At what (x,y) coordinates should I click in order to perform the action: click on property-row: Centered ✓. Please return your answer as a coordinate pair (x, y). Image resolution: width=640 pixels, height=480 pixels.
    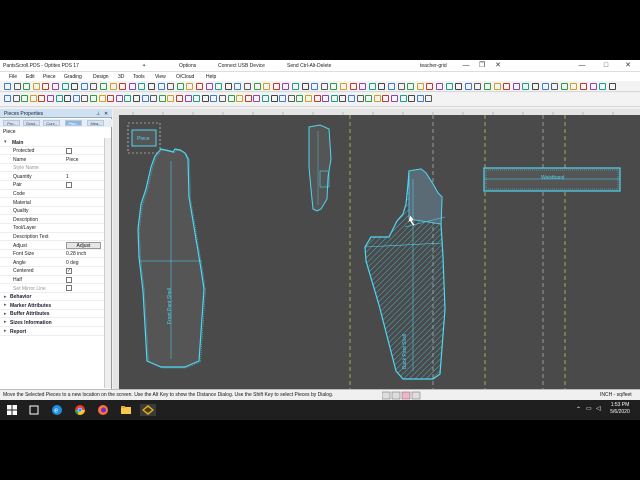
    Looking at the image, I should click on (52, 271).